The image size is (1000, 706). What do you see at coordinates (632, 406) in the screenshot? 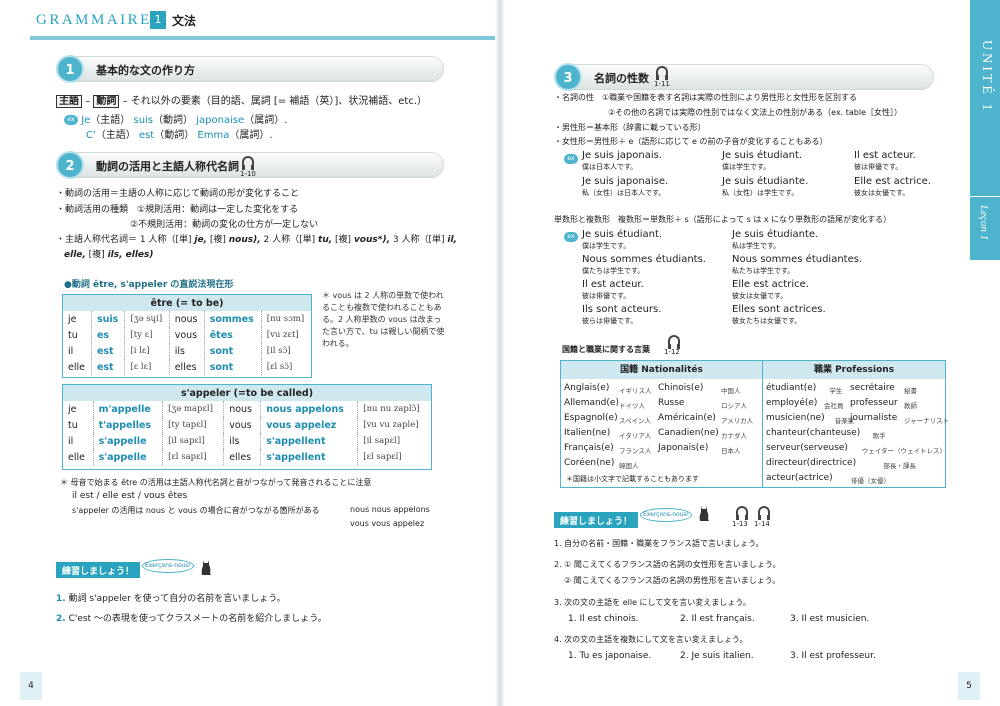
I see `nationality-jp: ドイツ人` at bounding box center [632, 406].